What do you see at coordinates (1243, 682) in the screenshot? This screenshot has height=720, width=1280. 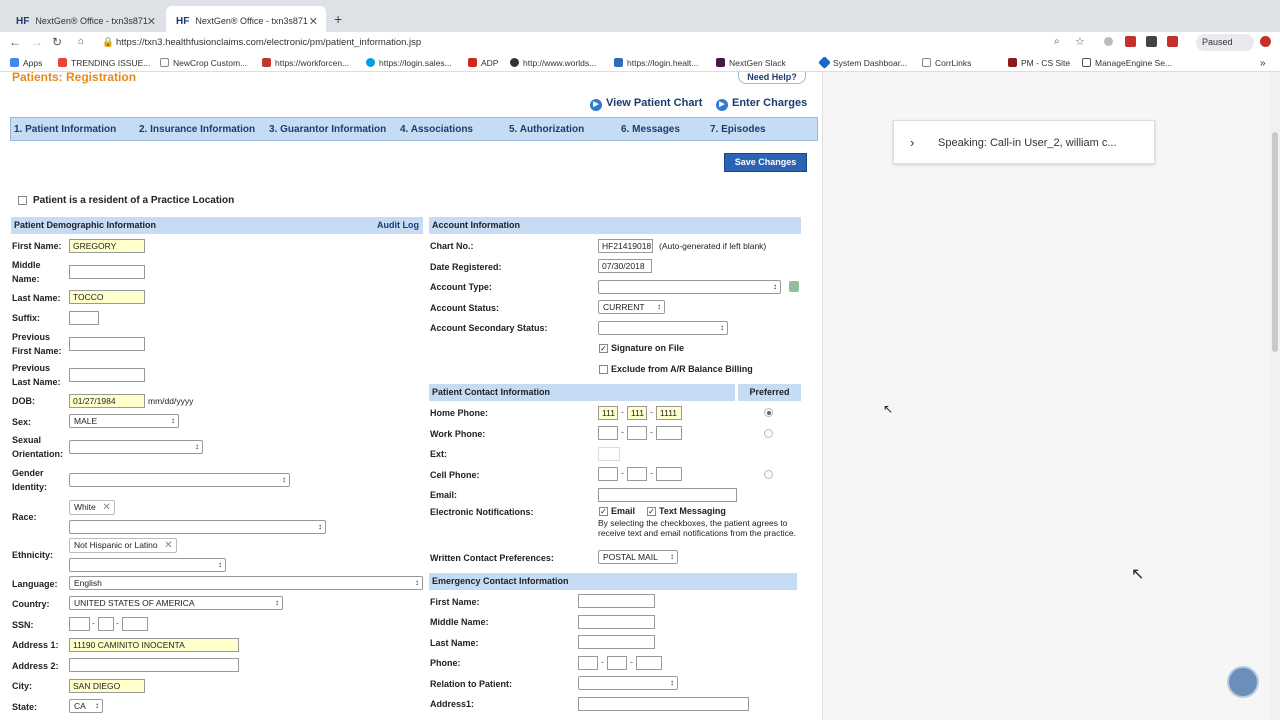 I see `avatar` at bounding box center [1243, 682].